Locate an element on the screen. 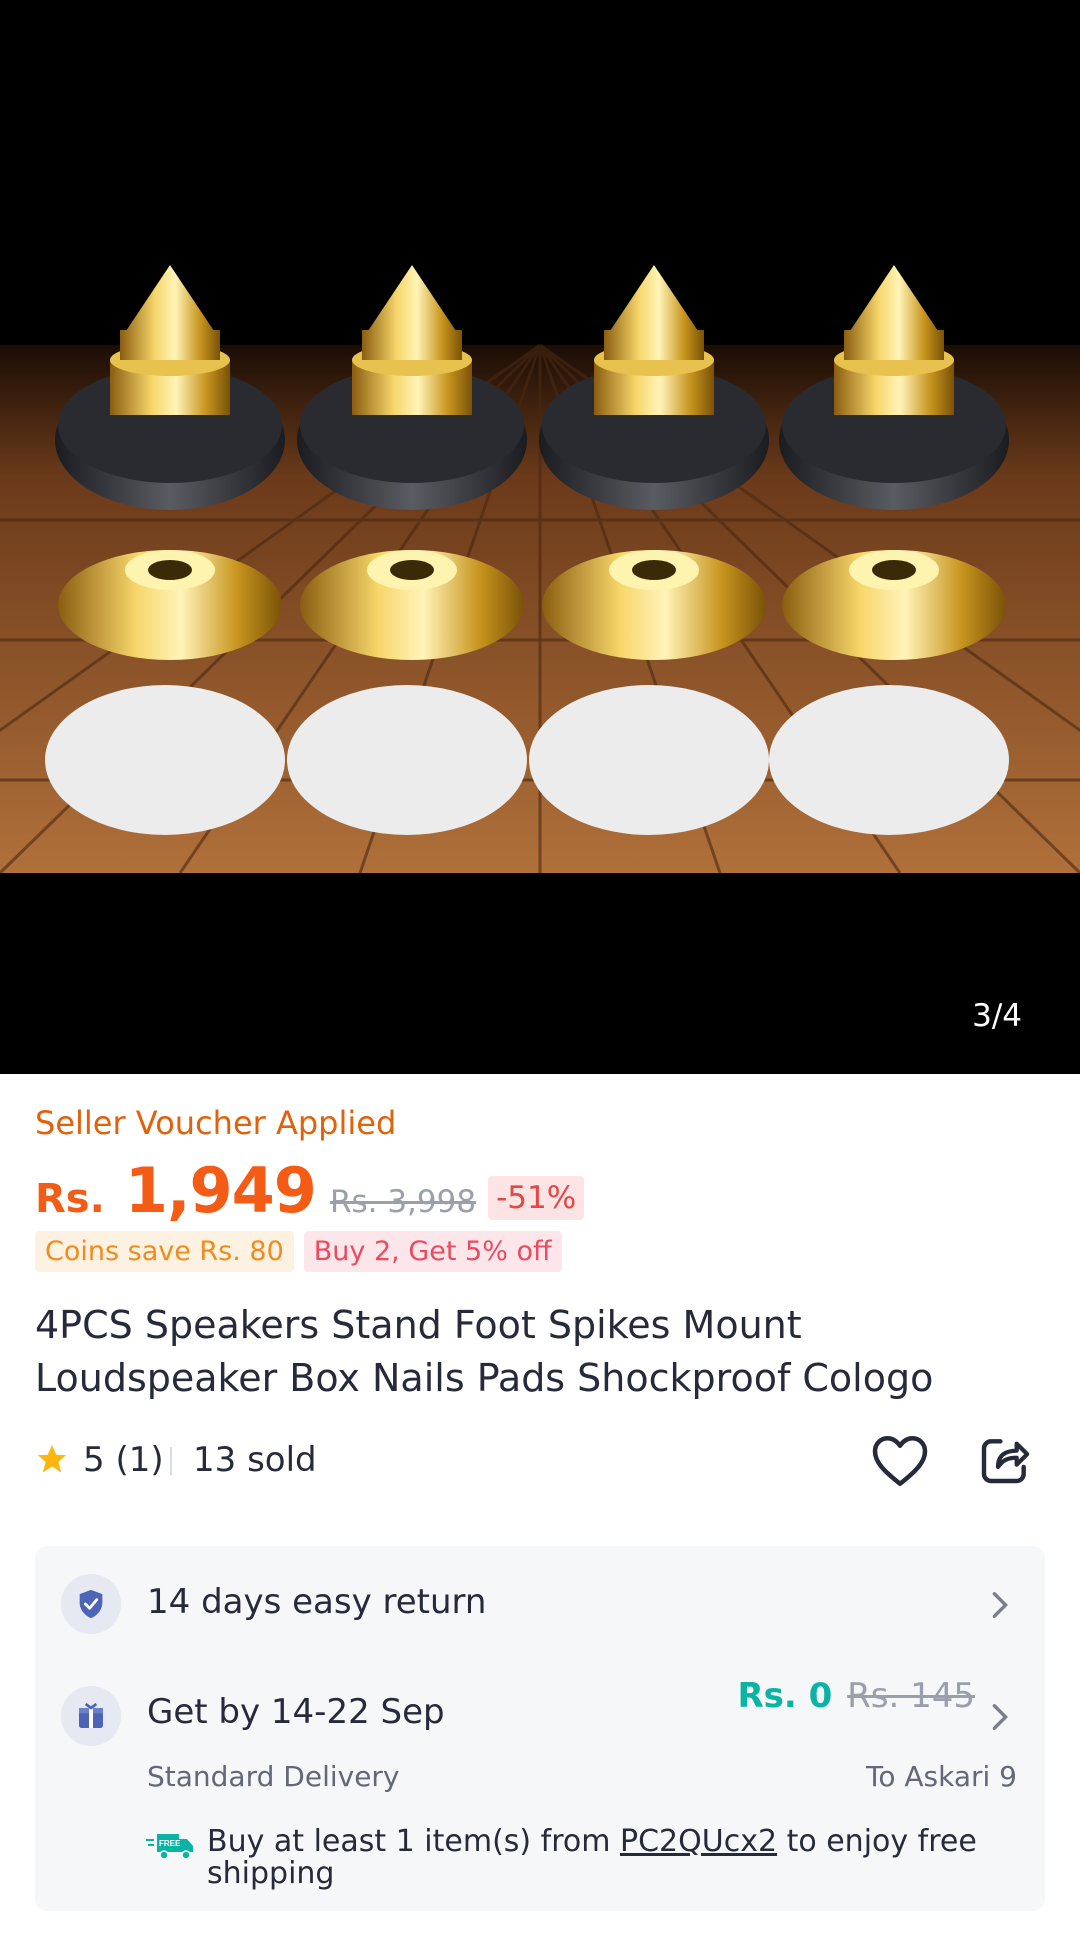 The height and width of the screenshot is (1939, 1080). rating-value: 5 (1) is located at coordinates (123, 1460).